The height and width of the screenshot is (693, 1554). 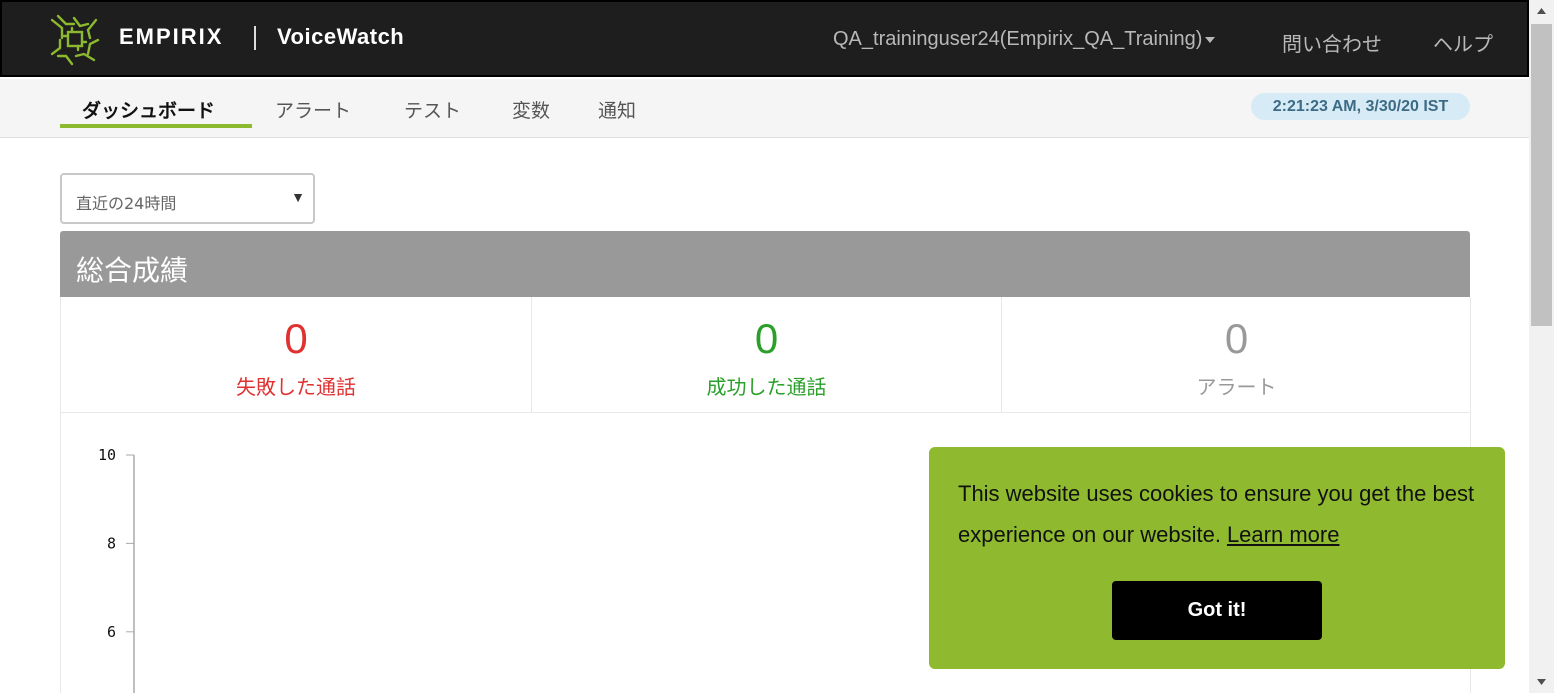 What do you see at coordinates (432, 109) in the screenshot?
I see `tab-tests: テスト` at bounding box center [432, 109].